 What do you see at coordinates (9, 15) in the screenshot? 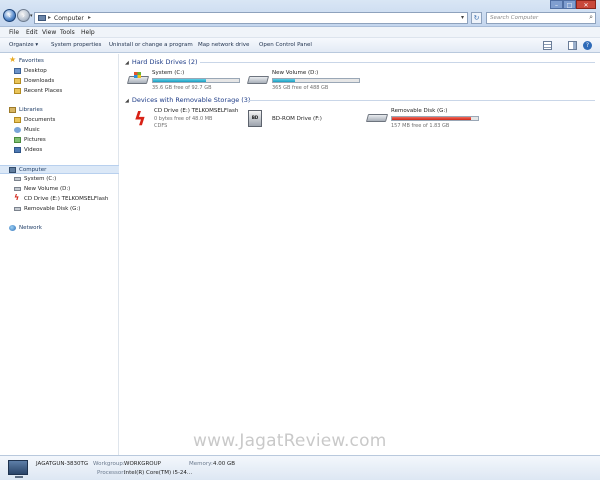
I see `back-button: ‹` at bounding box center [9, 15].